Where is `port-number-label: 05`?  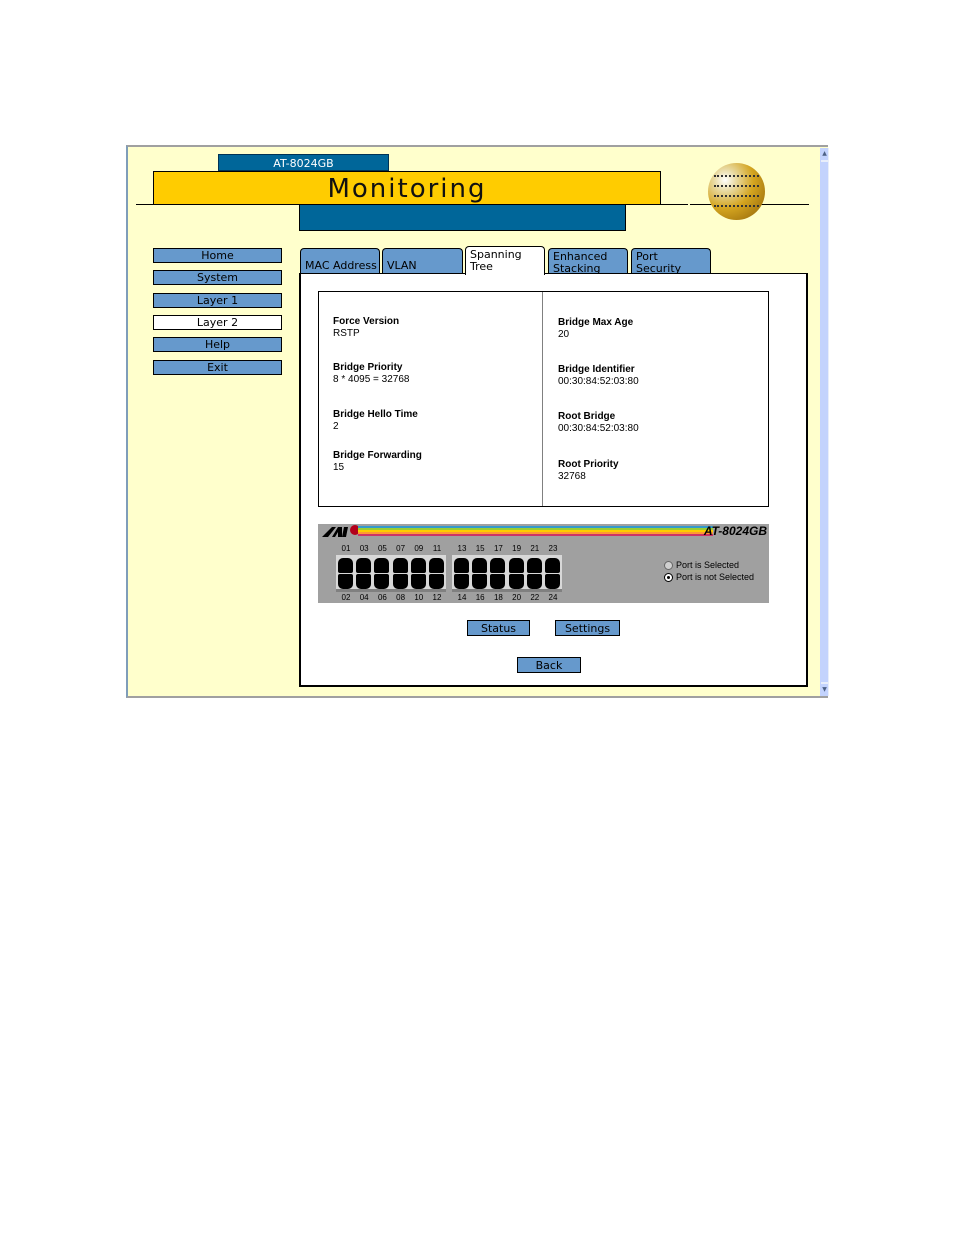
port-number-label: 05 is located at coordinates (382, 548).